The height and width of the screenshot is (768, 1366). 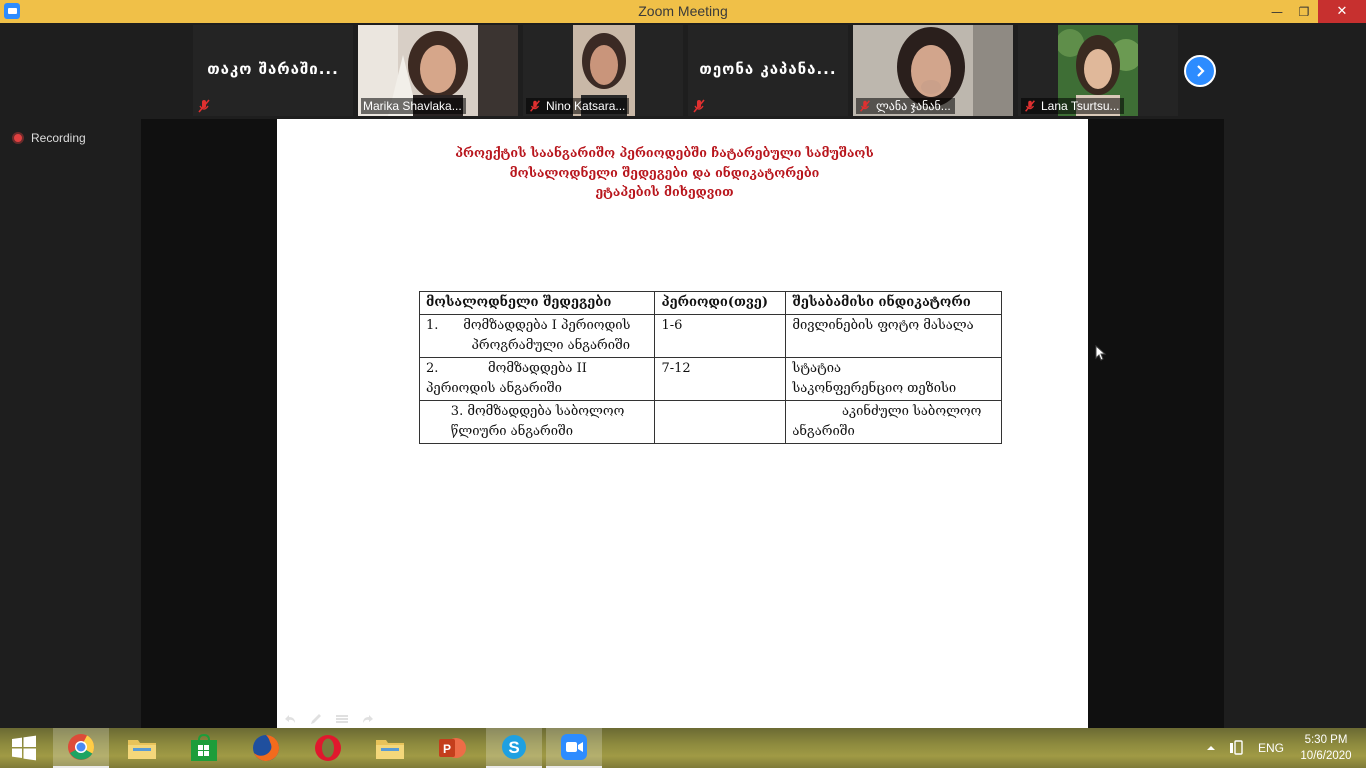 I want to click on taskbar-skype: S, so click(x=514, y=748).